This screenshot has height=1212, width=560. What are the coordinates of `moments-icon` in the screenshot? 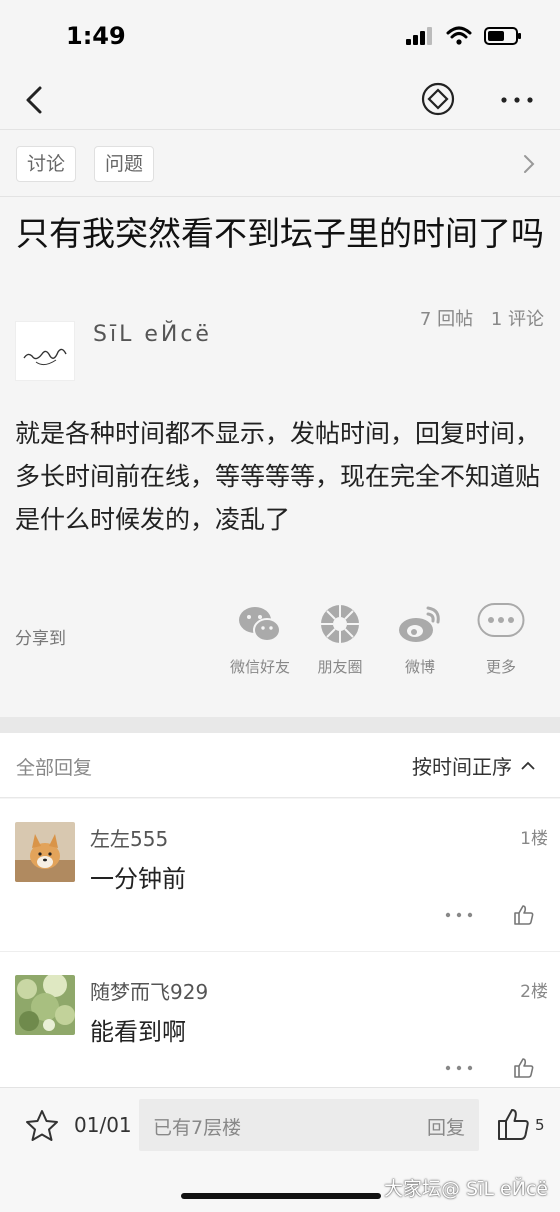 It's located at (340, 624).